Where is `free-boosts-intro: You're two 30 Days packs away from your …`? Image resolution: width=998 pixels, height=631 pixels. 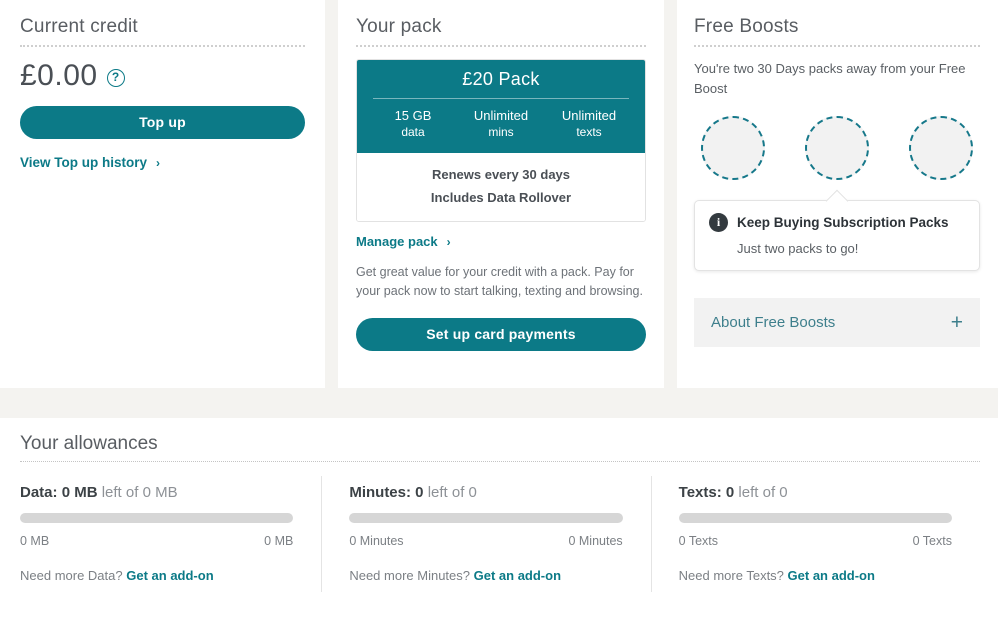 free-boosts-intro: You're two 30 Days packs away from your … is located at coordinates (830, 78).